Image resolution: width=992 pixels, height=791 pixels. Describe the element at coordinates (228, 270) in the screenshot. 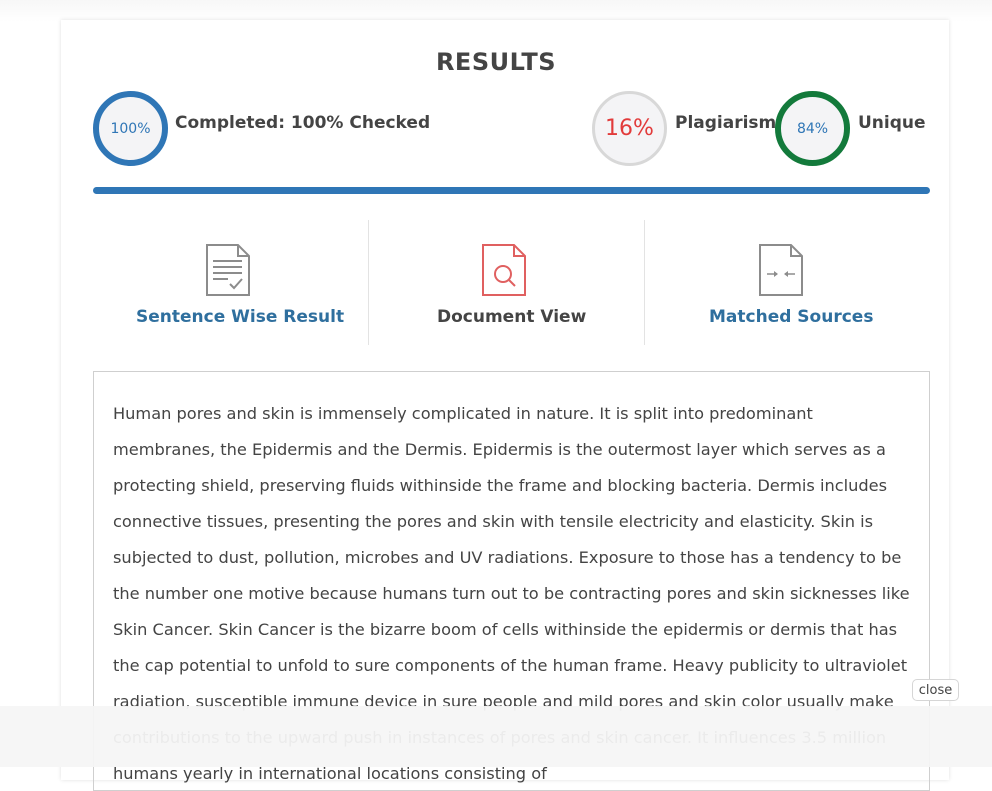

I see `checklist-document-icon` at that location.